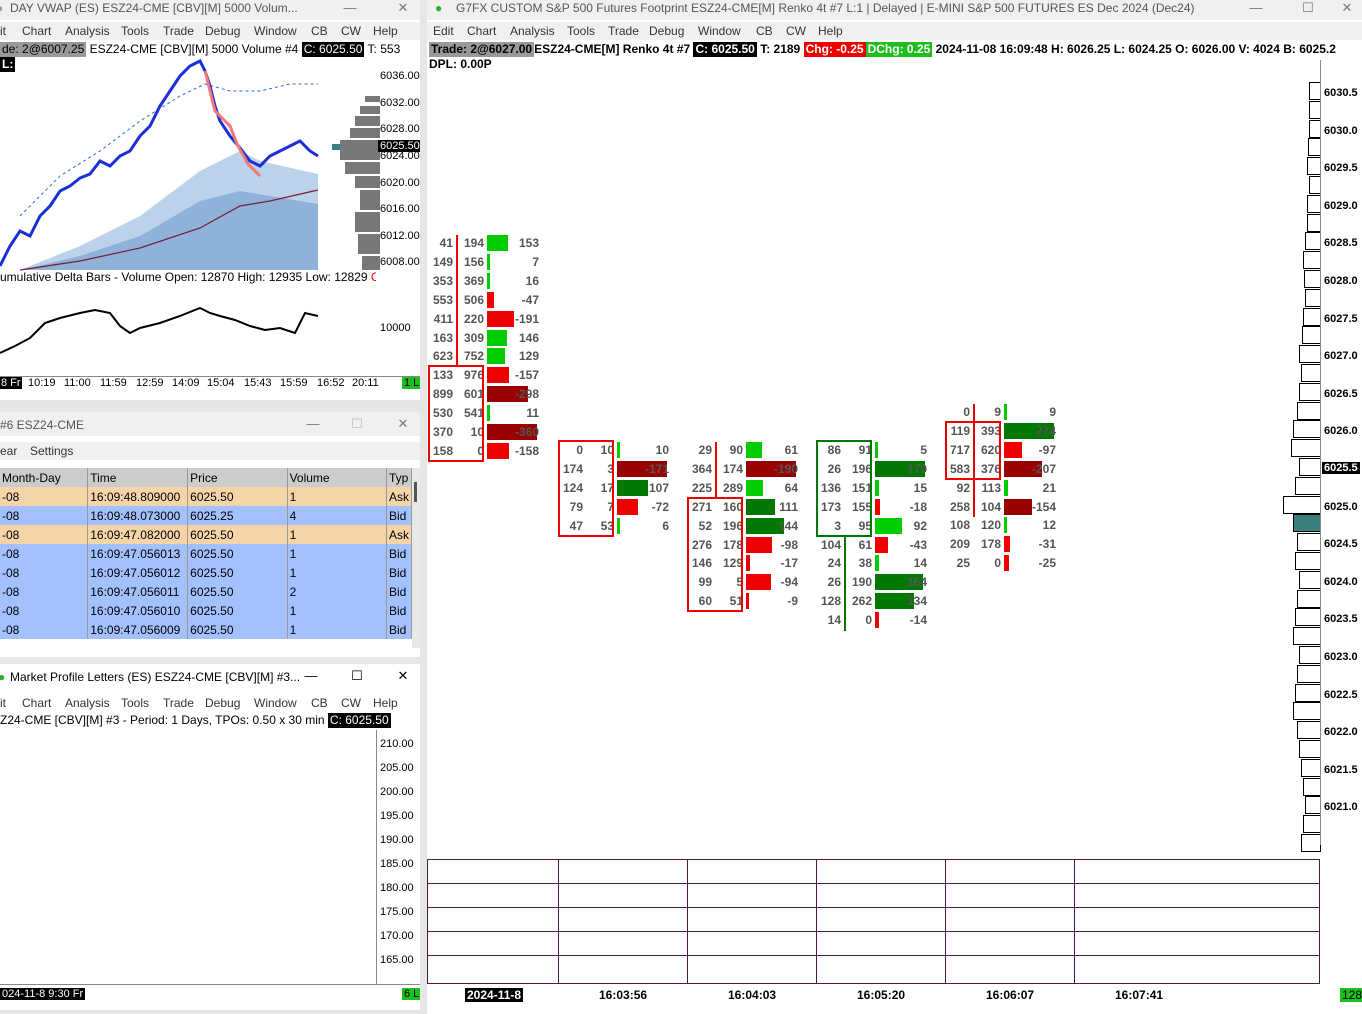  Describe the element at coordinates (715, 554) in the screenshot. I see `imbalance-box` at that location.